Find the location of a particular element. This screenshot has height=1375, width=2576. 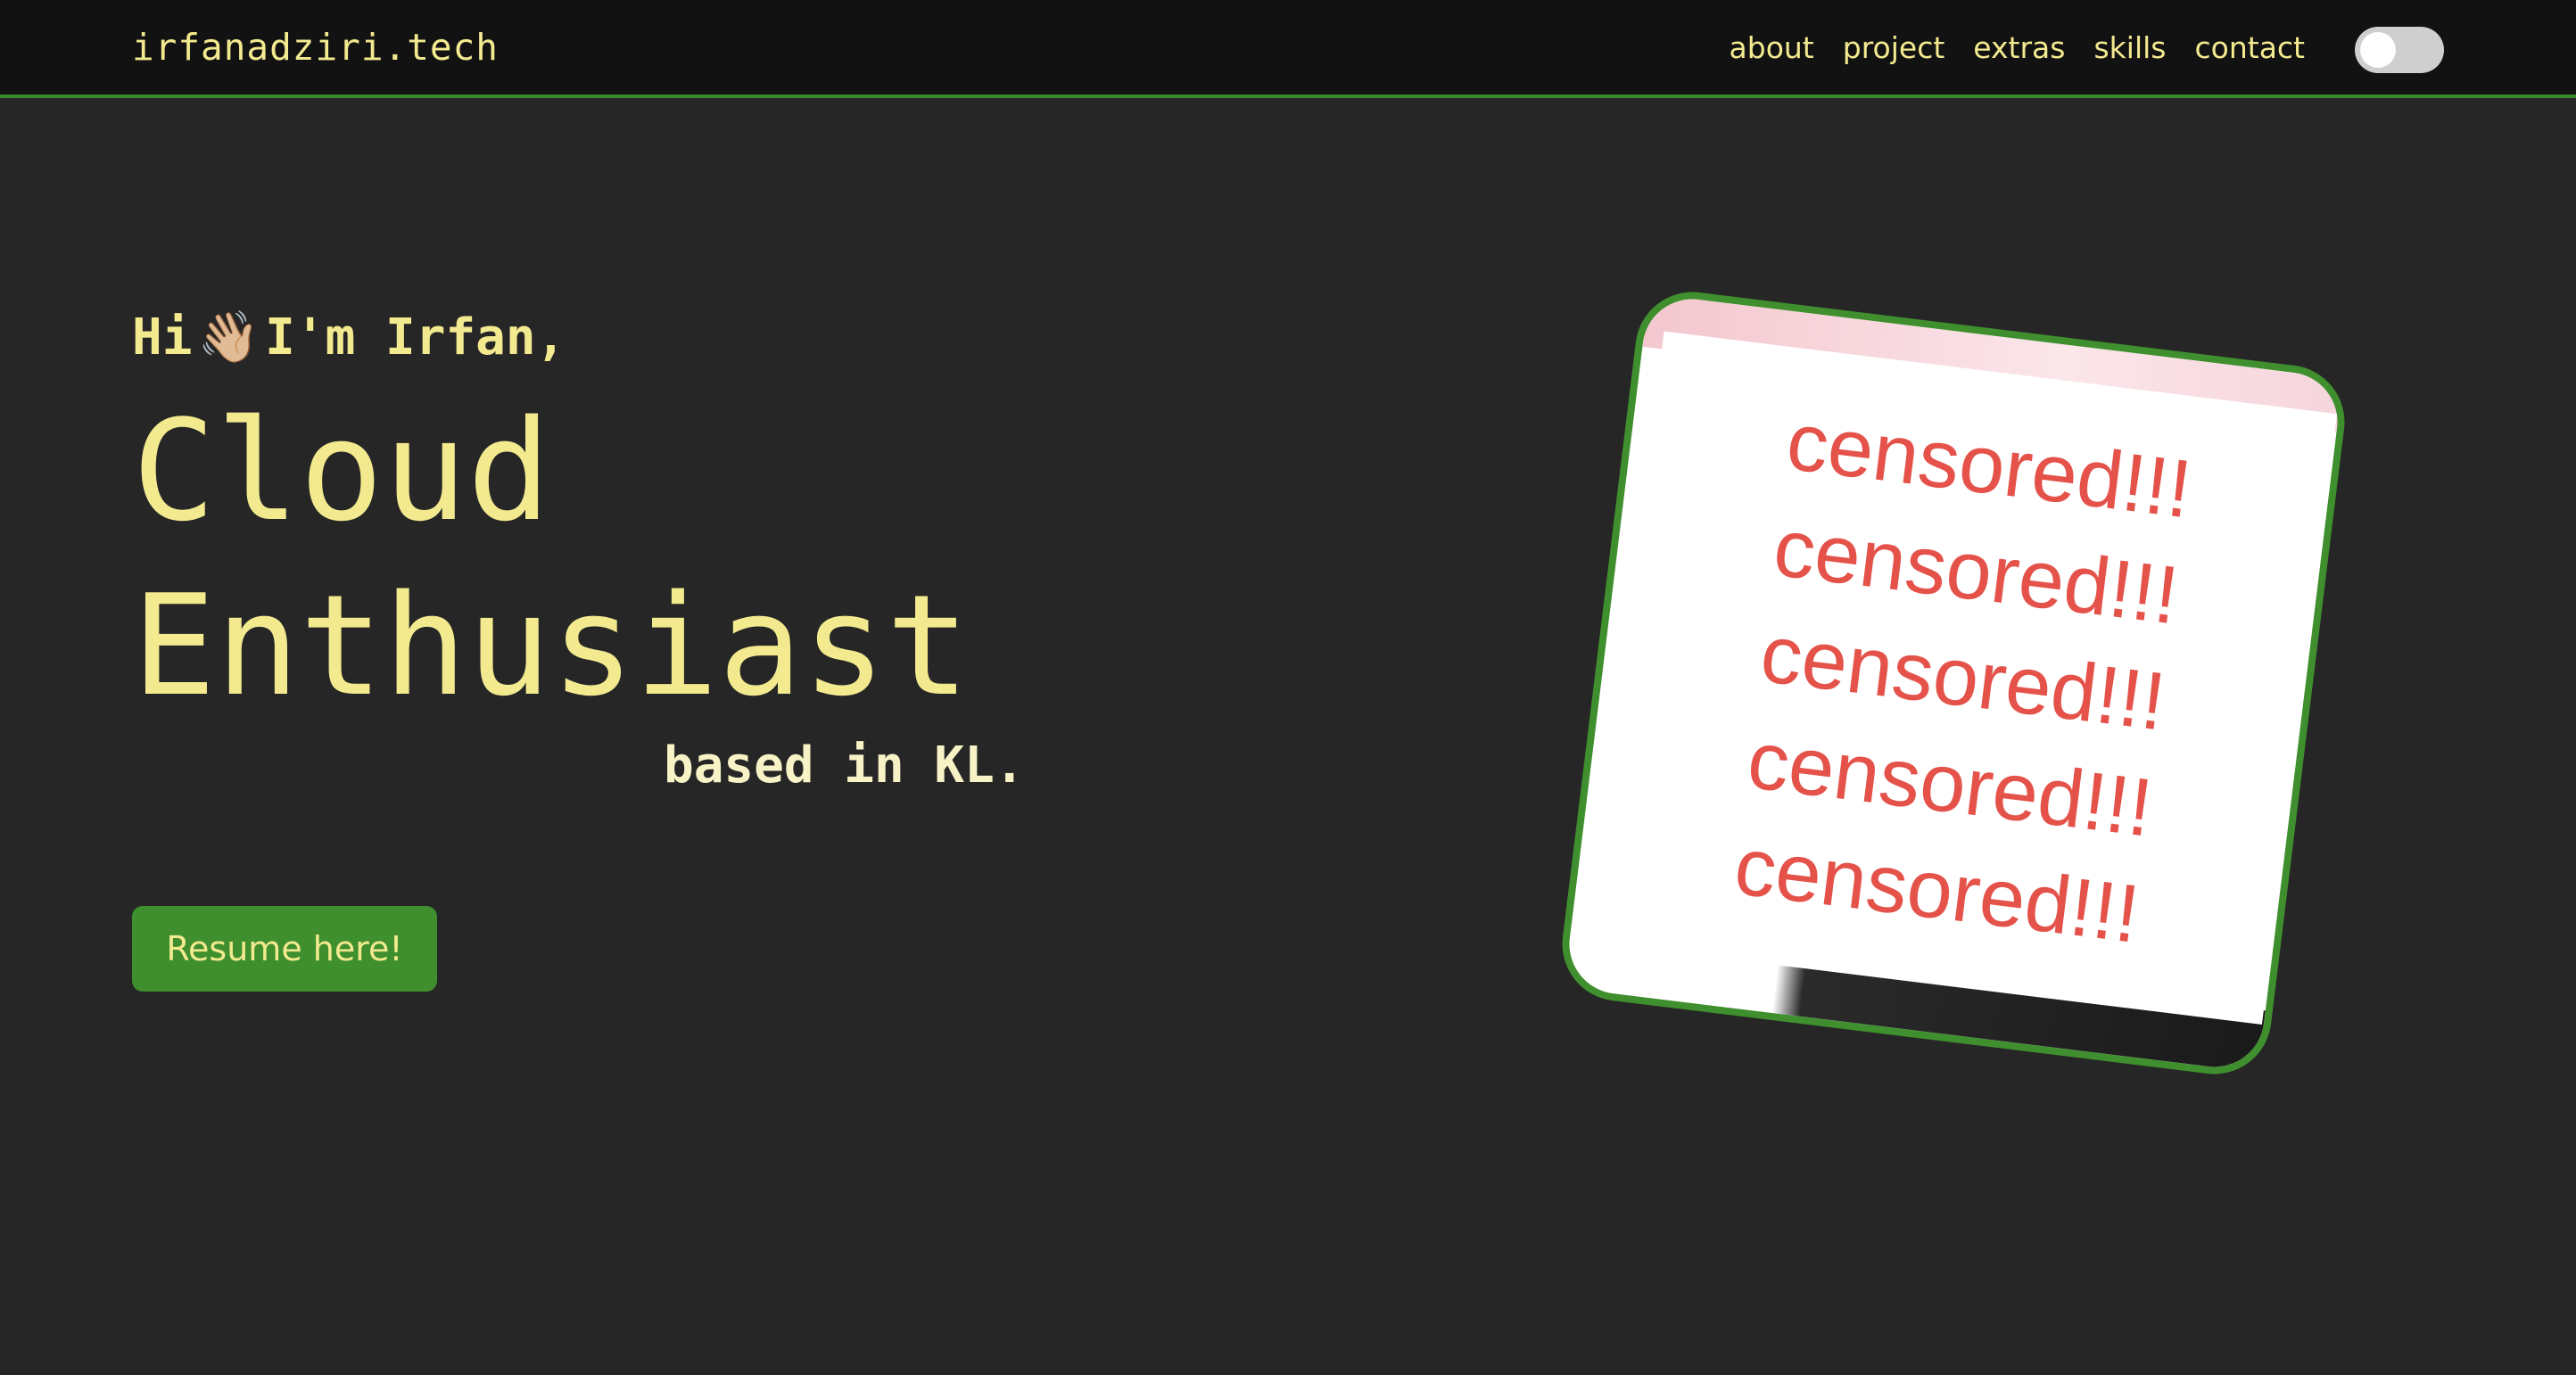

brand-link: irfanadziri.tech is located at coordinates (315, 49).